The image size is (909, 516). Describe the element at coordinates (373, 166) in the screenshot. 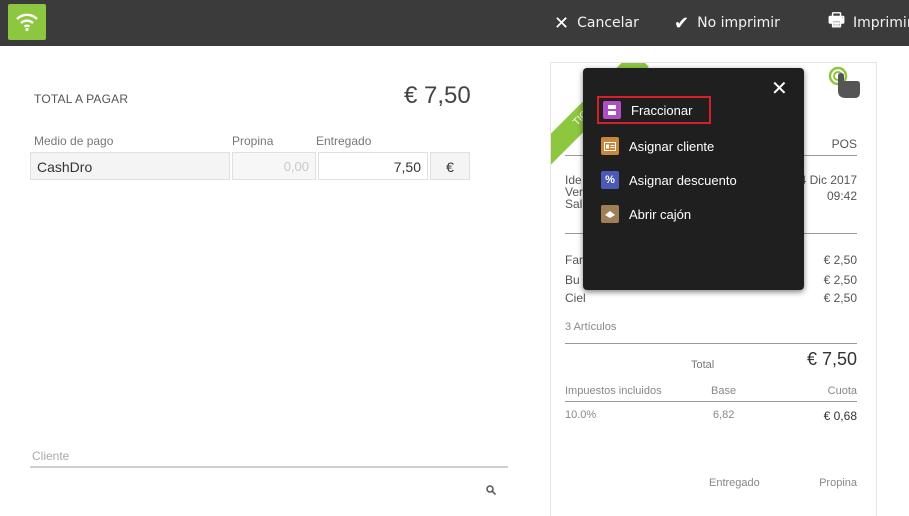

I see `given-field: 7,50` at that location.